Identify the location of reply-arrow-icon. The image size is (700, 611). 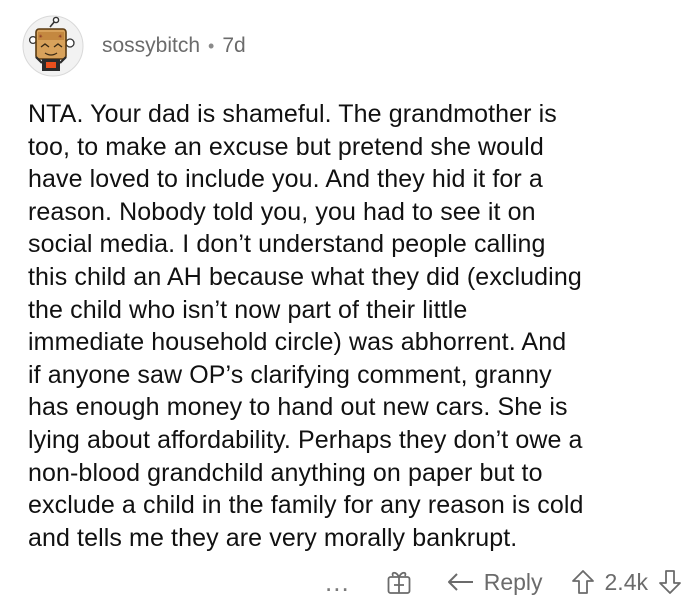
(460, 582).